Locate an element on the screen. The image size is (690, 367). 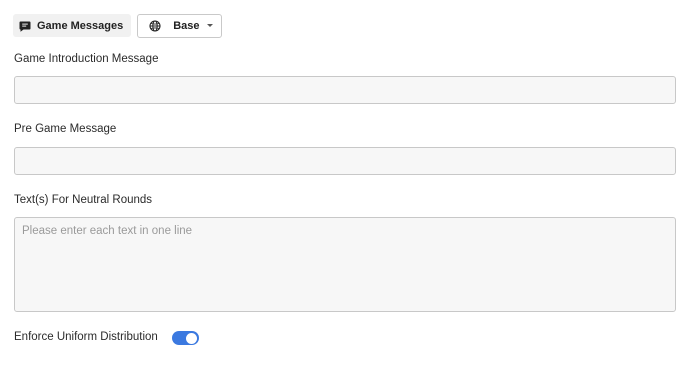
pre-game-message-label: Pre Game Message is located at coordinates (65, 129).